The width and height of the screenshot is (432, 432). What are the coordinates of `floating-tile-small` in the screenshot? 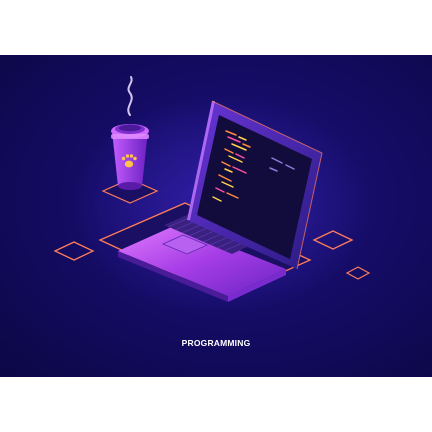 It's located at (358, 273).